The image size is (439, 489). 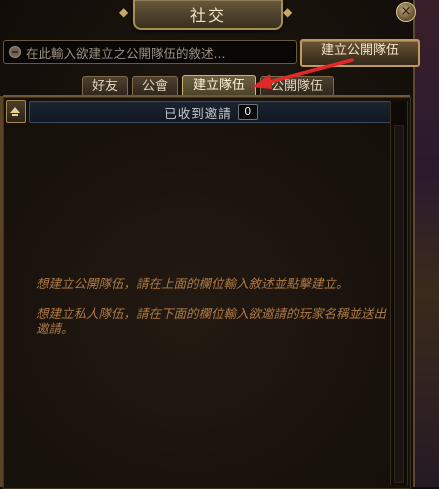 What do you see at coordinates (426, 243) in the screenshot?
I see `game-background-edge` at bounding box center [426, 243].